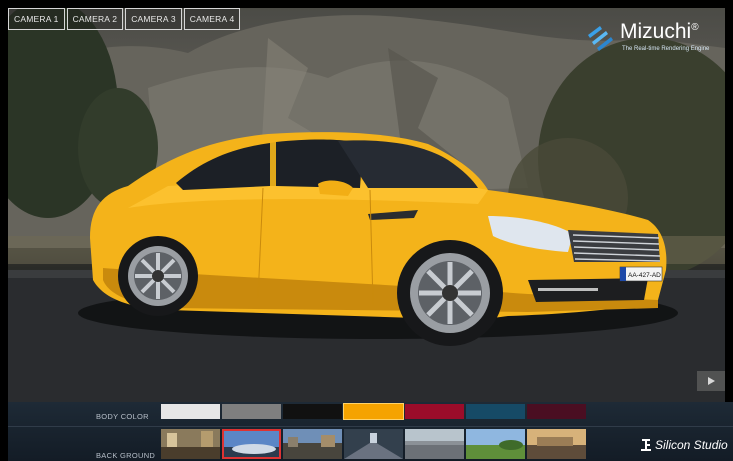 This screenshot has width=733, height=461. I want to click on brand-tagline: The Real-time Rendering Engine, so click(666, 49).